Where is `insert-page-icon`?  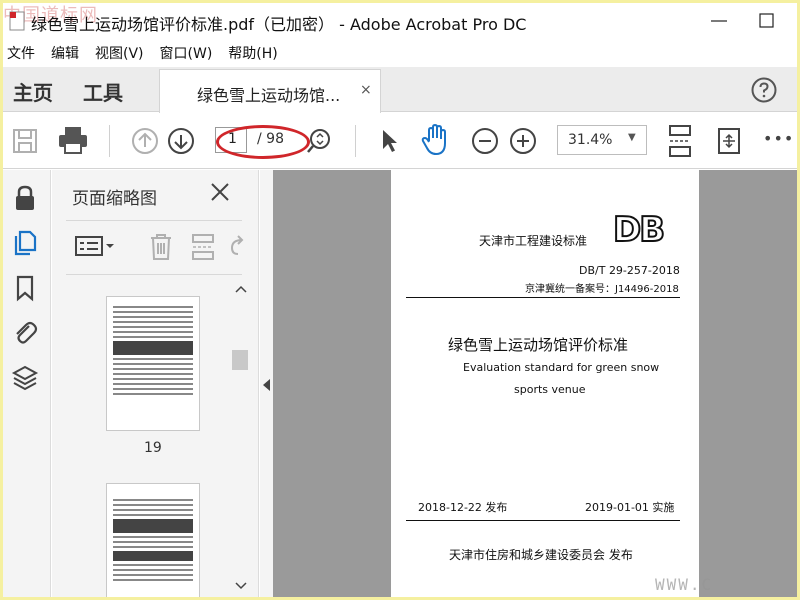
insert-page-icon is located at coordinates (203, 247).